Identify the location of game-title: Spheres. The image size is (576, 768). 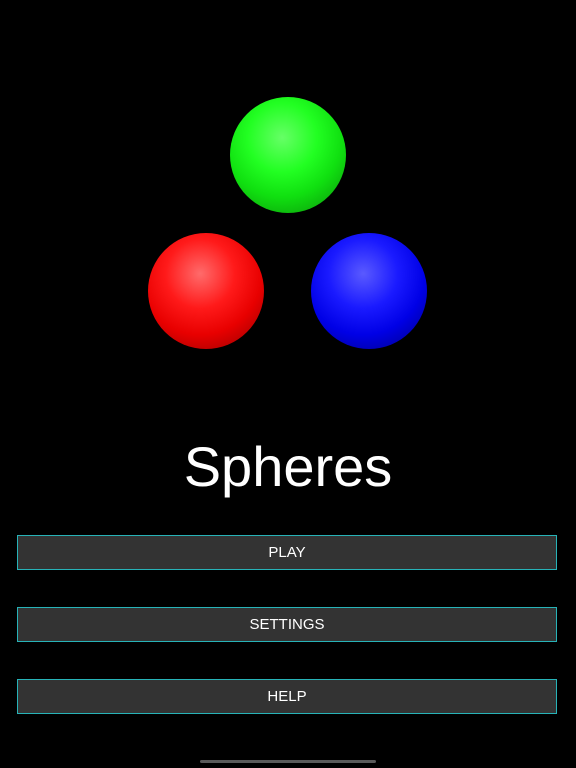
(288, 466).